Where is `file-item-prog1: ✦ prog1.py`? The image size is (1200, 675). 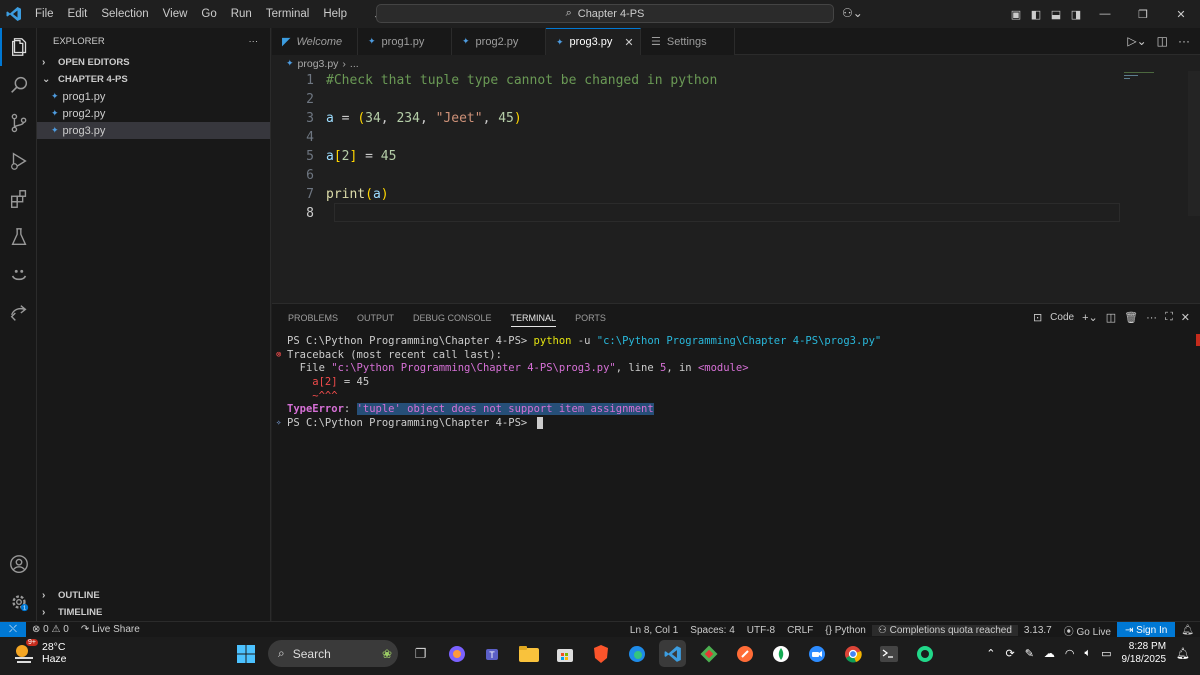
file-item-prog1: ✦ prog1.py is located at coordinates (153, 96).